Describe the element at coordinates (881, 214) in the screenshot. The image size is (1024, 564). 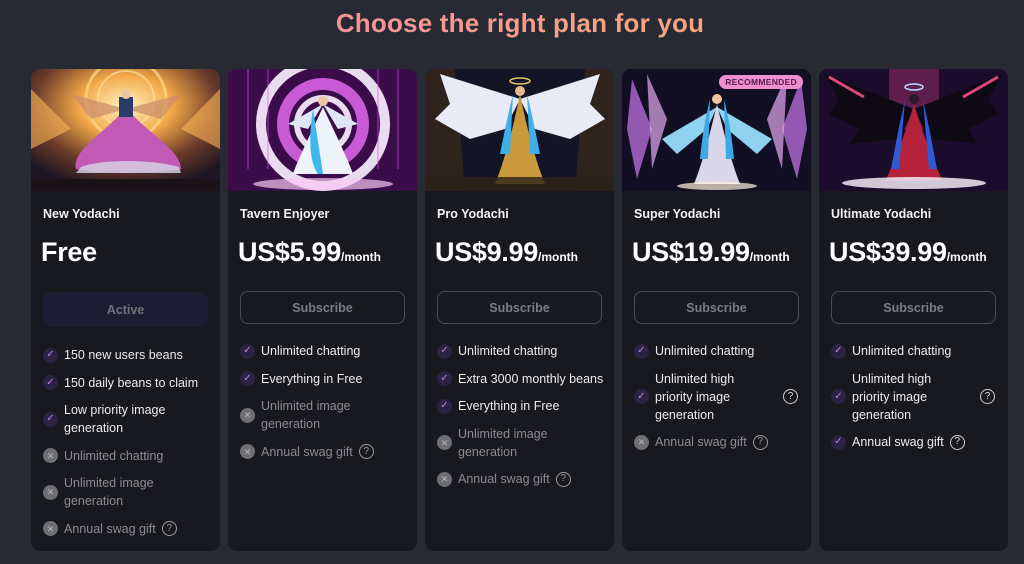
I see `plan-name: Ultimate Yodachi` at that location.